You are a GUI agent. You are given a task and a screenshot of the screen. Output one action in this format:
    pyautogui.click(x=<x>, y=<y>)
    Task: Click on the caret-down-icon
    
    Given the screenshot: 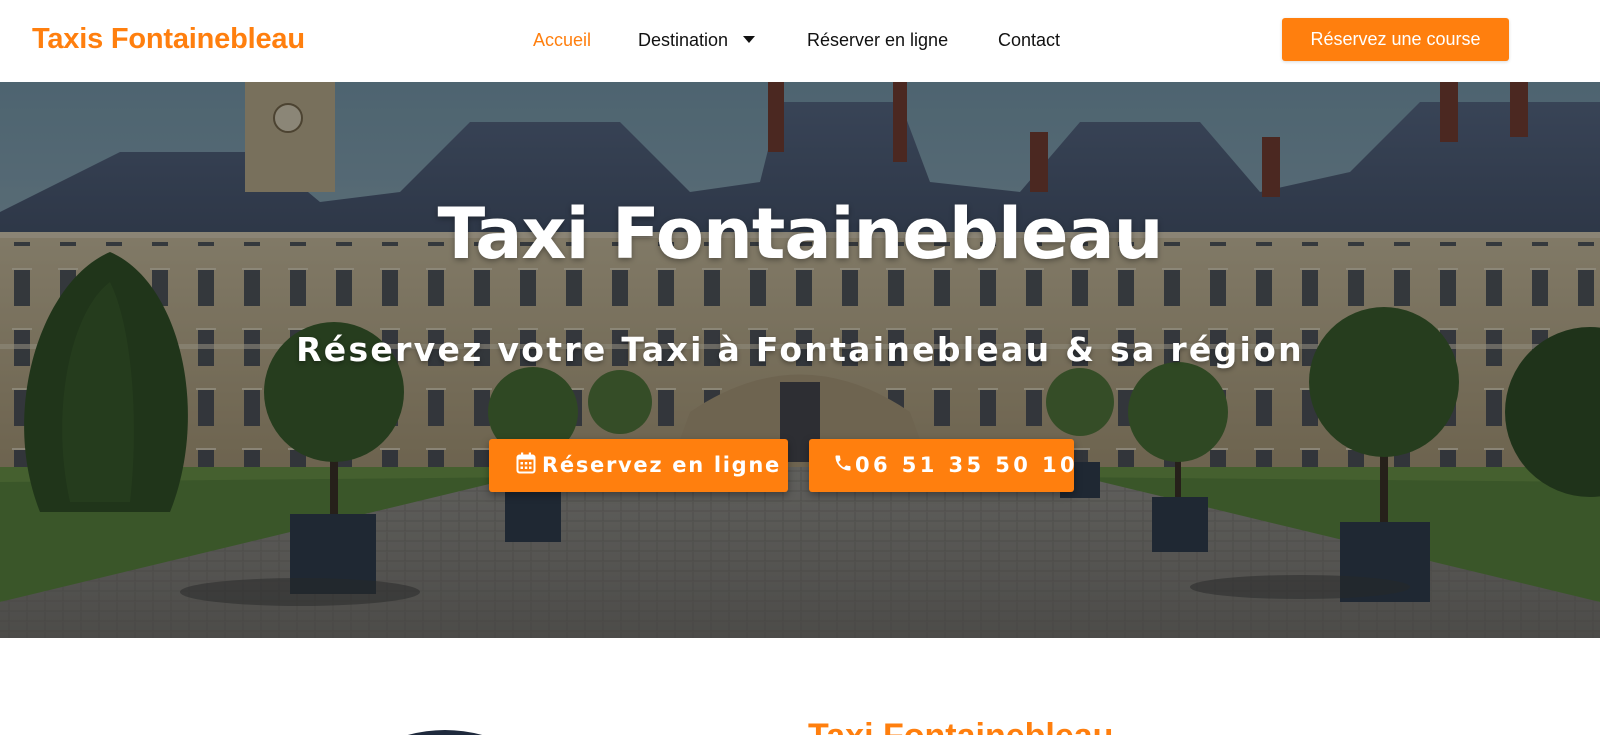 What is the action you would take?
    pyautogui.click(x=749, y=39)
    